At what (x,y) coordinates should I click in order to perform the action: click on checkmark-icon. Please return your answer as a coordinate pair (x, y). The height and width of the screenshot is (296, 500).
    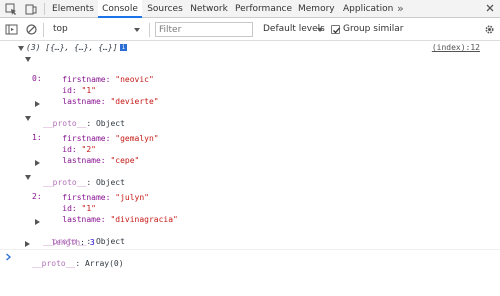
    Looking at the image, I should click on (336, 30).